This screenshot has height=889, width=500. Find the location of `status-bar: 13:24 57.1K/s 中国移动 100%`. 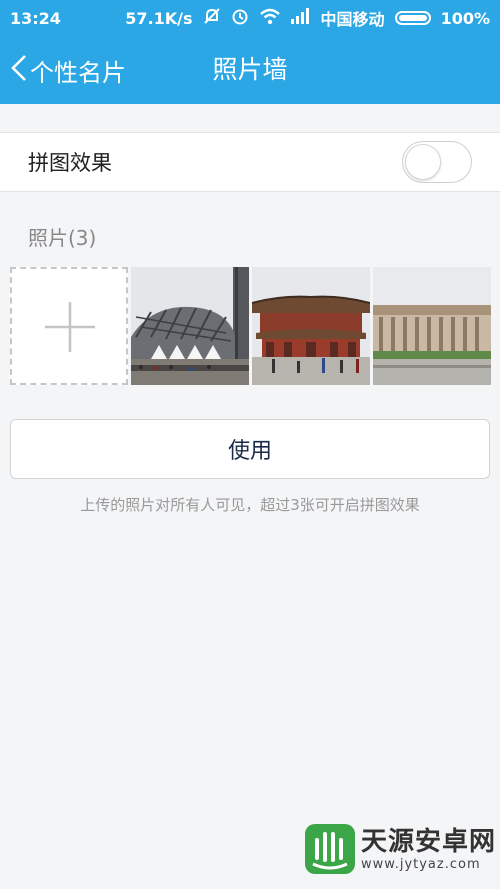

status-bar: 13:24 57.1K/s 中国移动 100% is located at coordinates (250, 18).